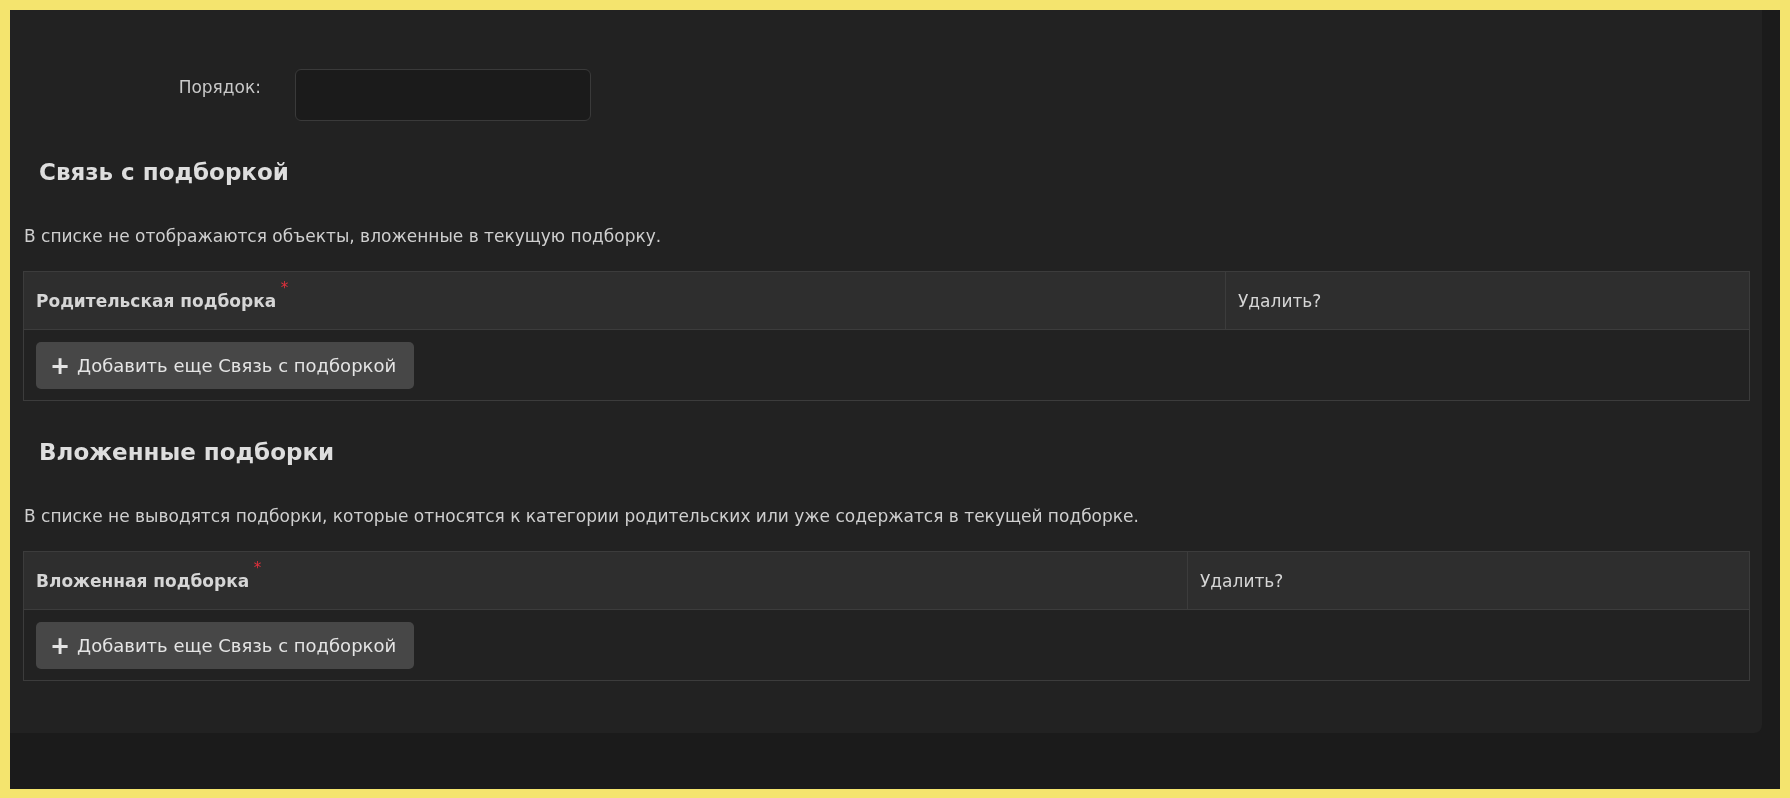 This screenshot has width=1790, height=798. What do you see at coordinates (443, 95) in the screenshot?
I see `order-input-field` at bounding box center [443, 95].